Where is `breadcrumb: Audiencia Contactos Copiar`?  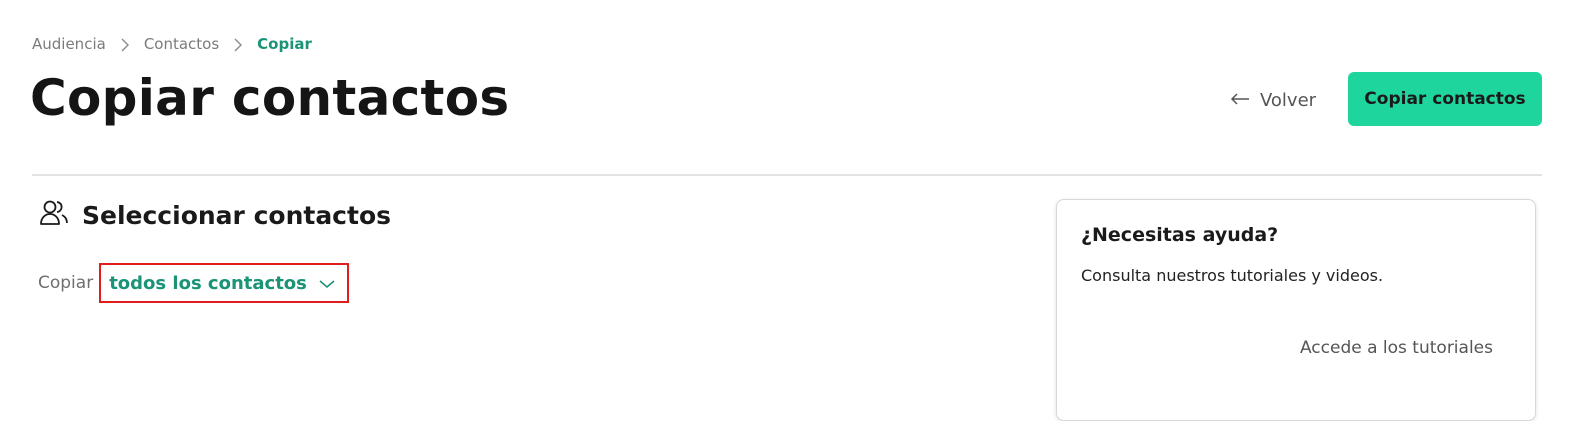 breadcrumb: Audiencia Contactos Copiar is located at coordinates (172, 44).